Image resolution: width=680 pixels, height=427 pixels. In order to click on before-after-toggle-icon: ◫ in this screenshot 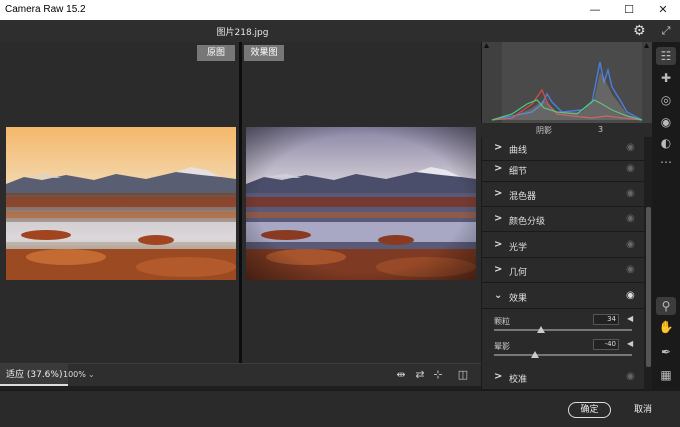, I will do `click(463, 375)`.